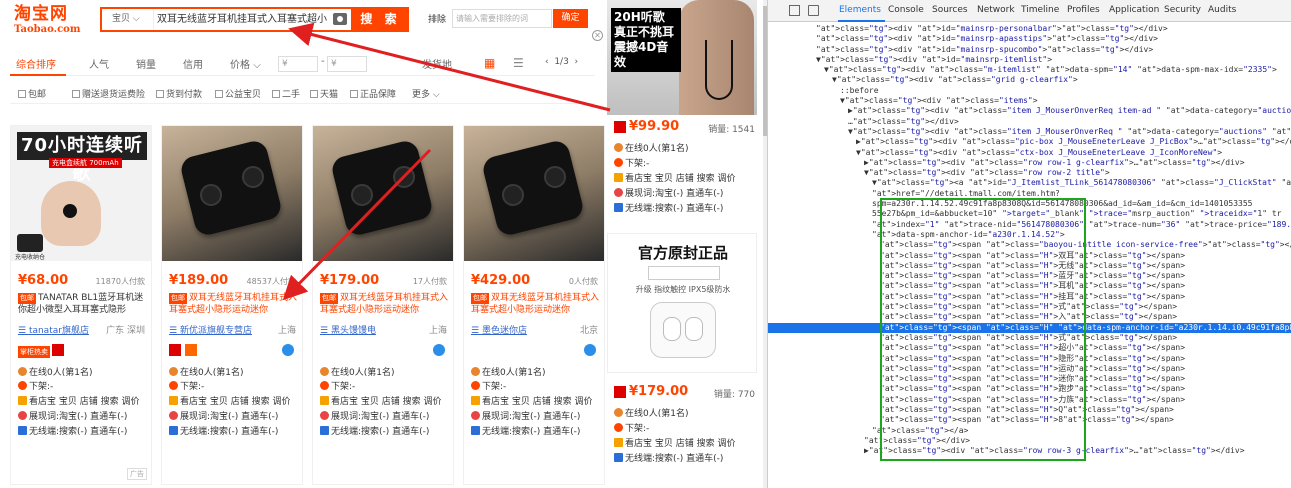 The image size is (1291, 488). What do you see at coordinates (1029, 91) in the screenshot?
I see `dom-node: ::before` at bounding box center [1029, 91].